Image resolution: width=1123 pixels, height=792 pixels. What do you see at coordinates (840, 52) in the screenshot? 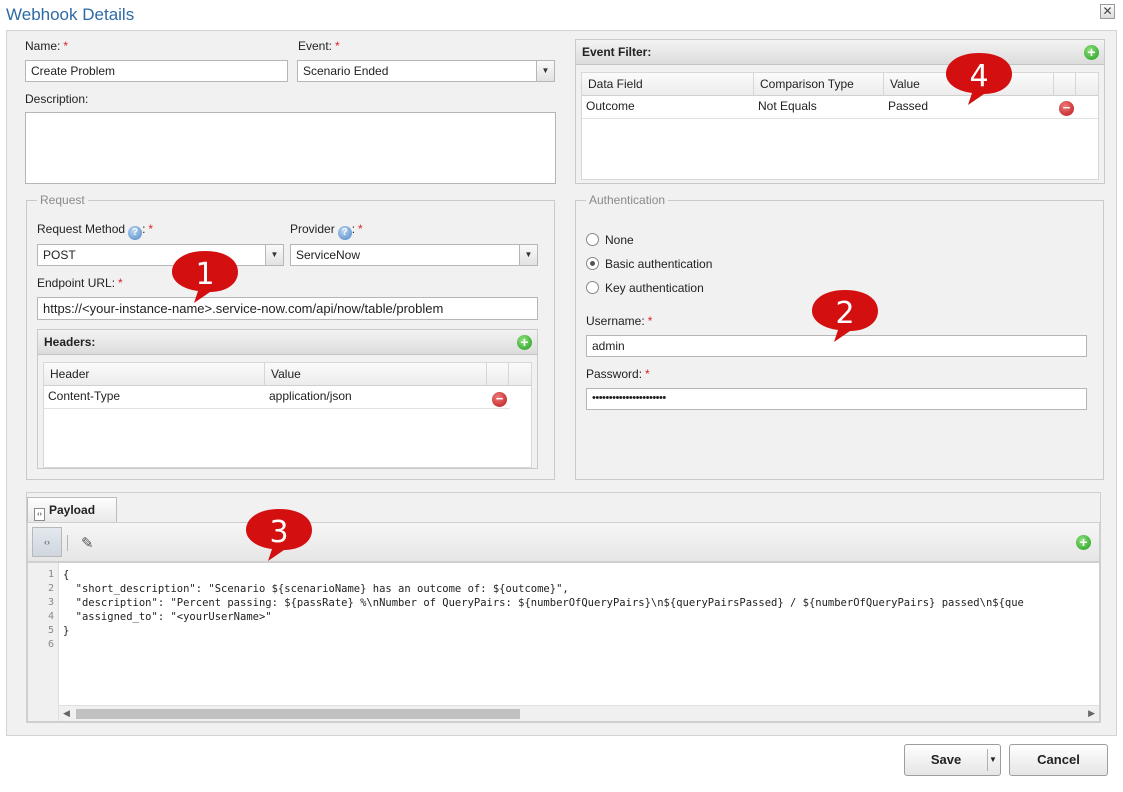
I see `event-filter-title: Event Filter:` at bounding box center [840, 52].